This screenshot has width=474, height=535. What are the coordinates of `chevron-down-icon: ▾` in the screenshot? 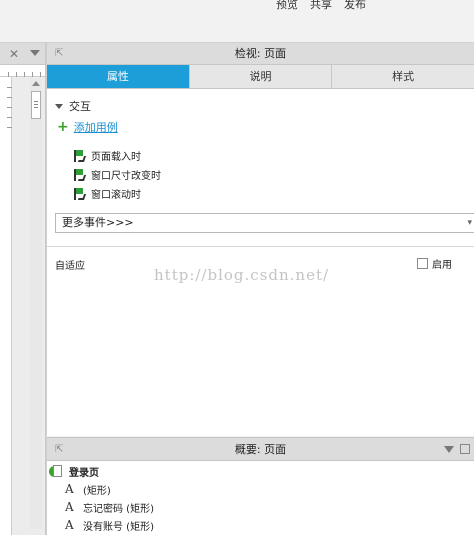 It's located at (469, 223).